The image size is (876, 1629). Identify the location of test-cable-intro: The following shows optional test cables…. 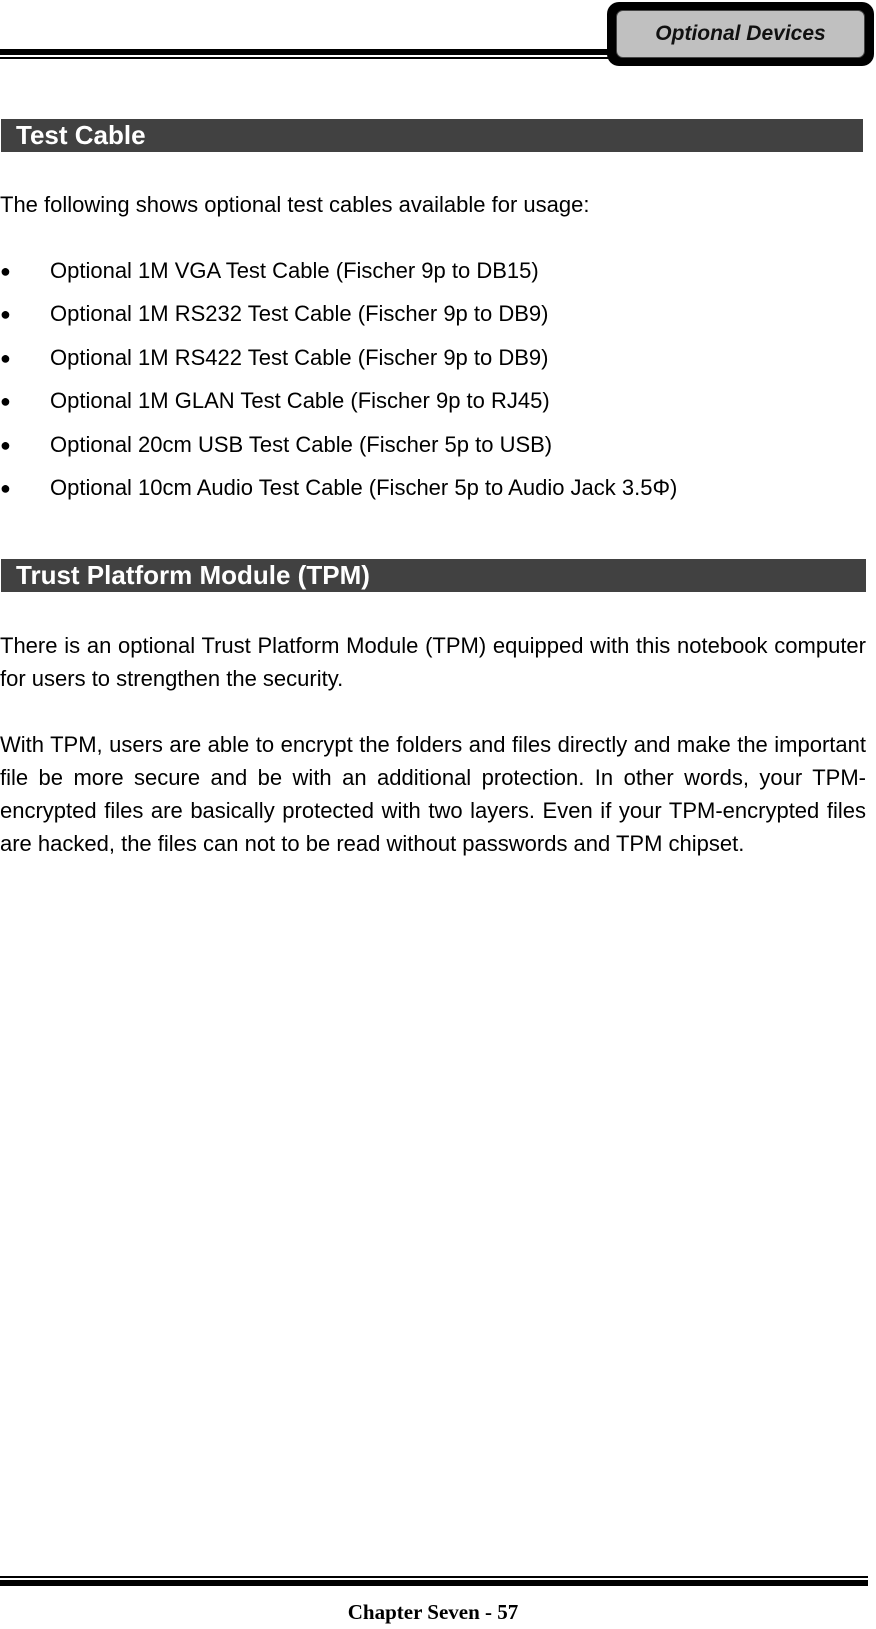
(295, 204).